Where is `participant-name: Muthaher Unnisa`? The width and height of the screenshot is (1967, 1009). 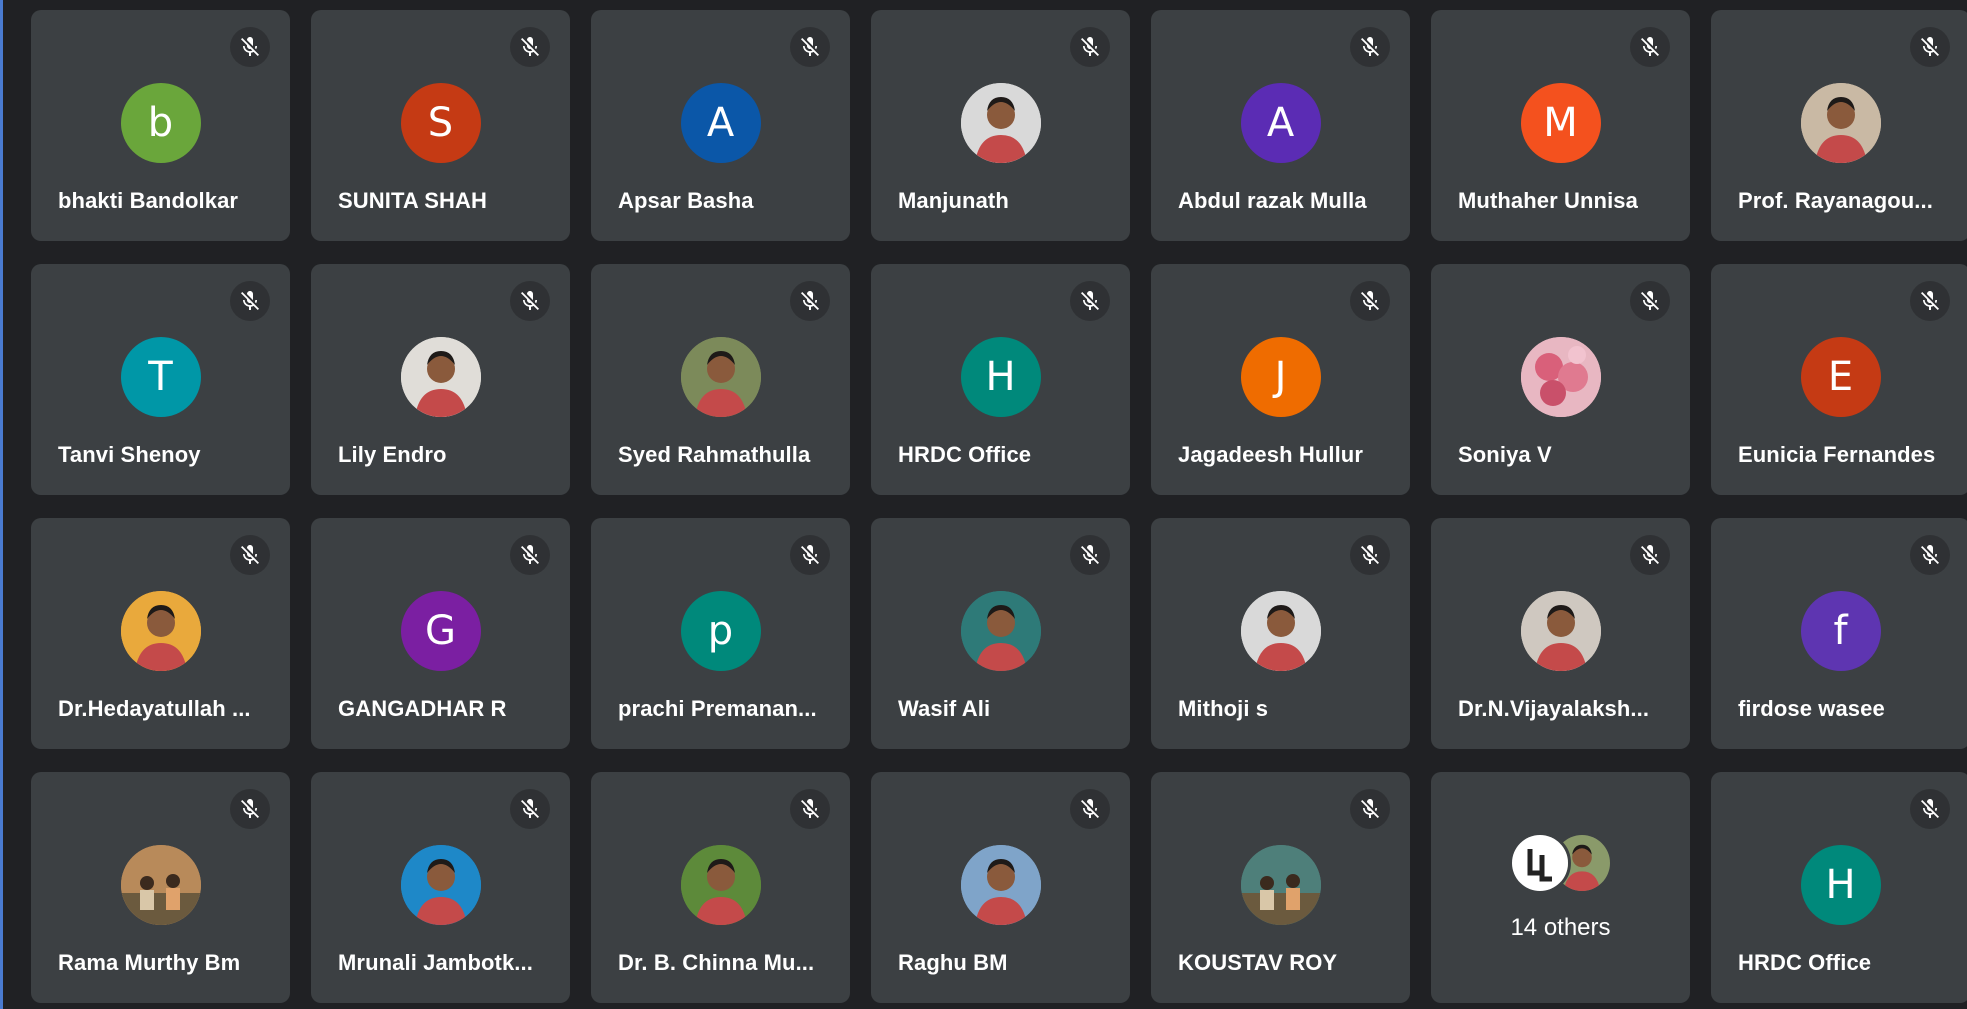 participant-name: Muthaher Unnisa is located at coordinates (1548, 200).